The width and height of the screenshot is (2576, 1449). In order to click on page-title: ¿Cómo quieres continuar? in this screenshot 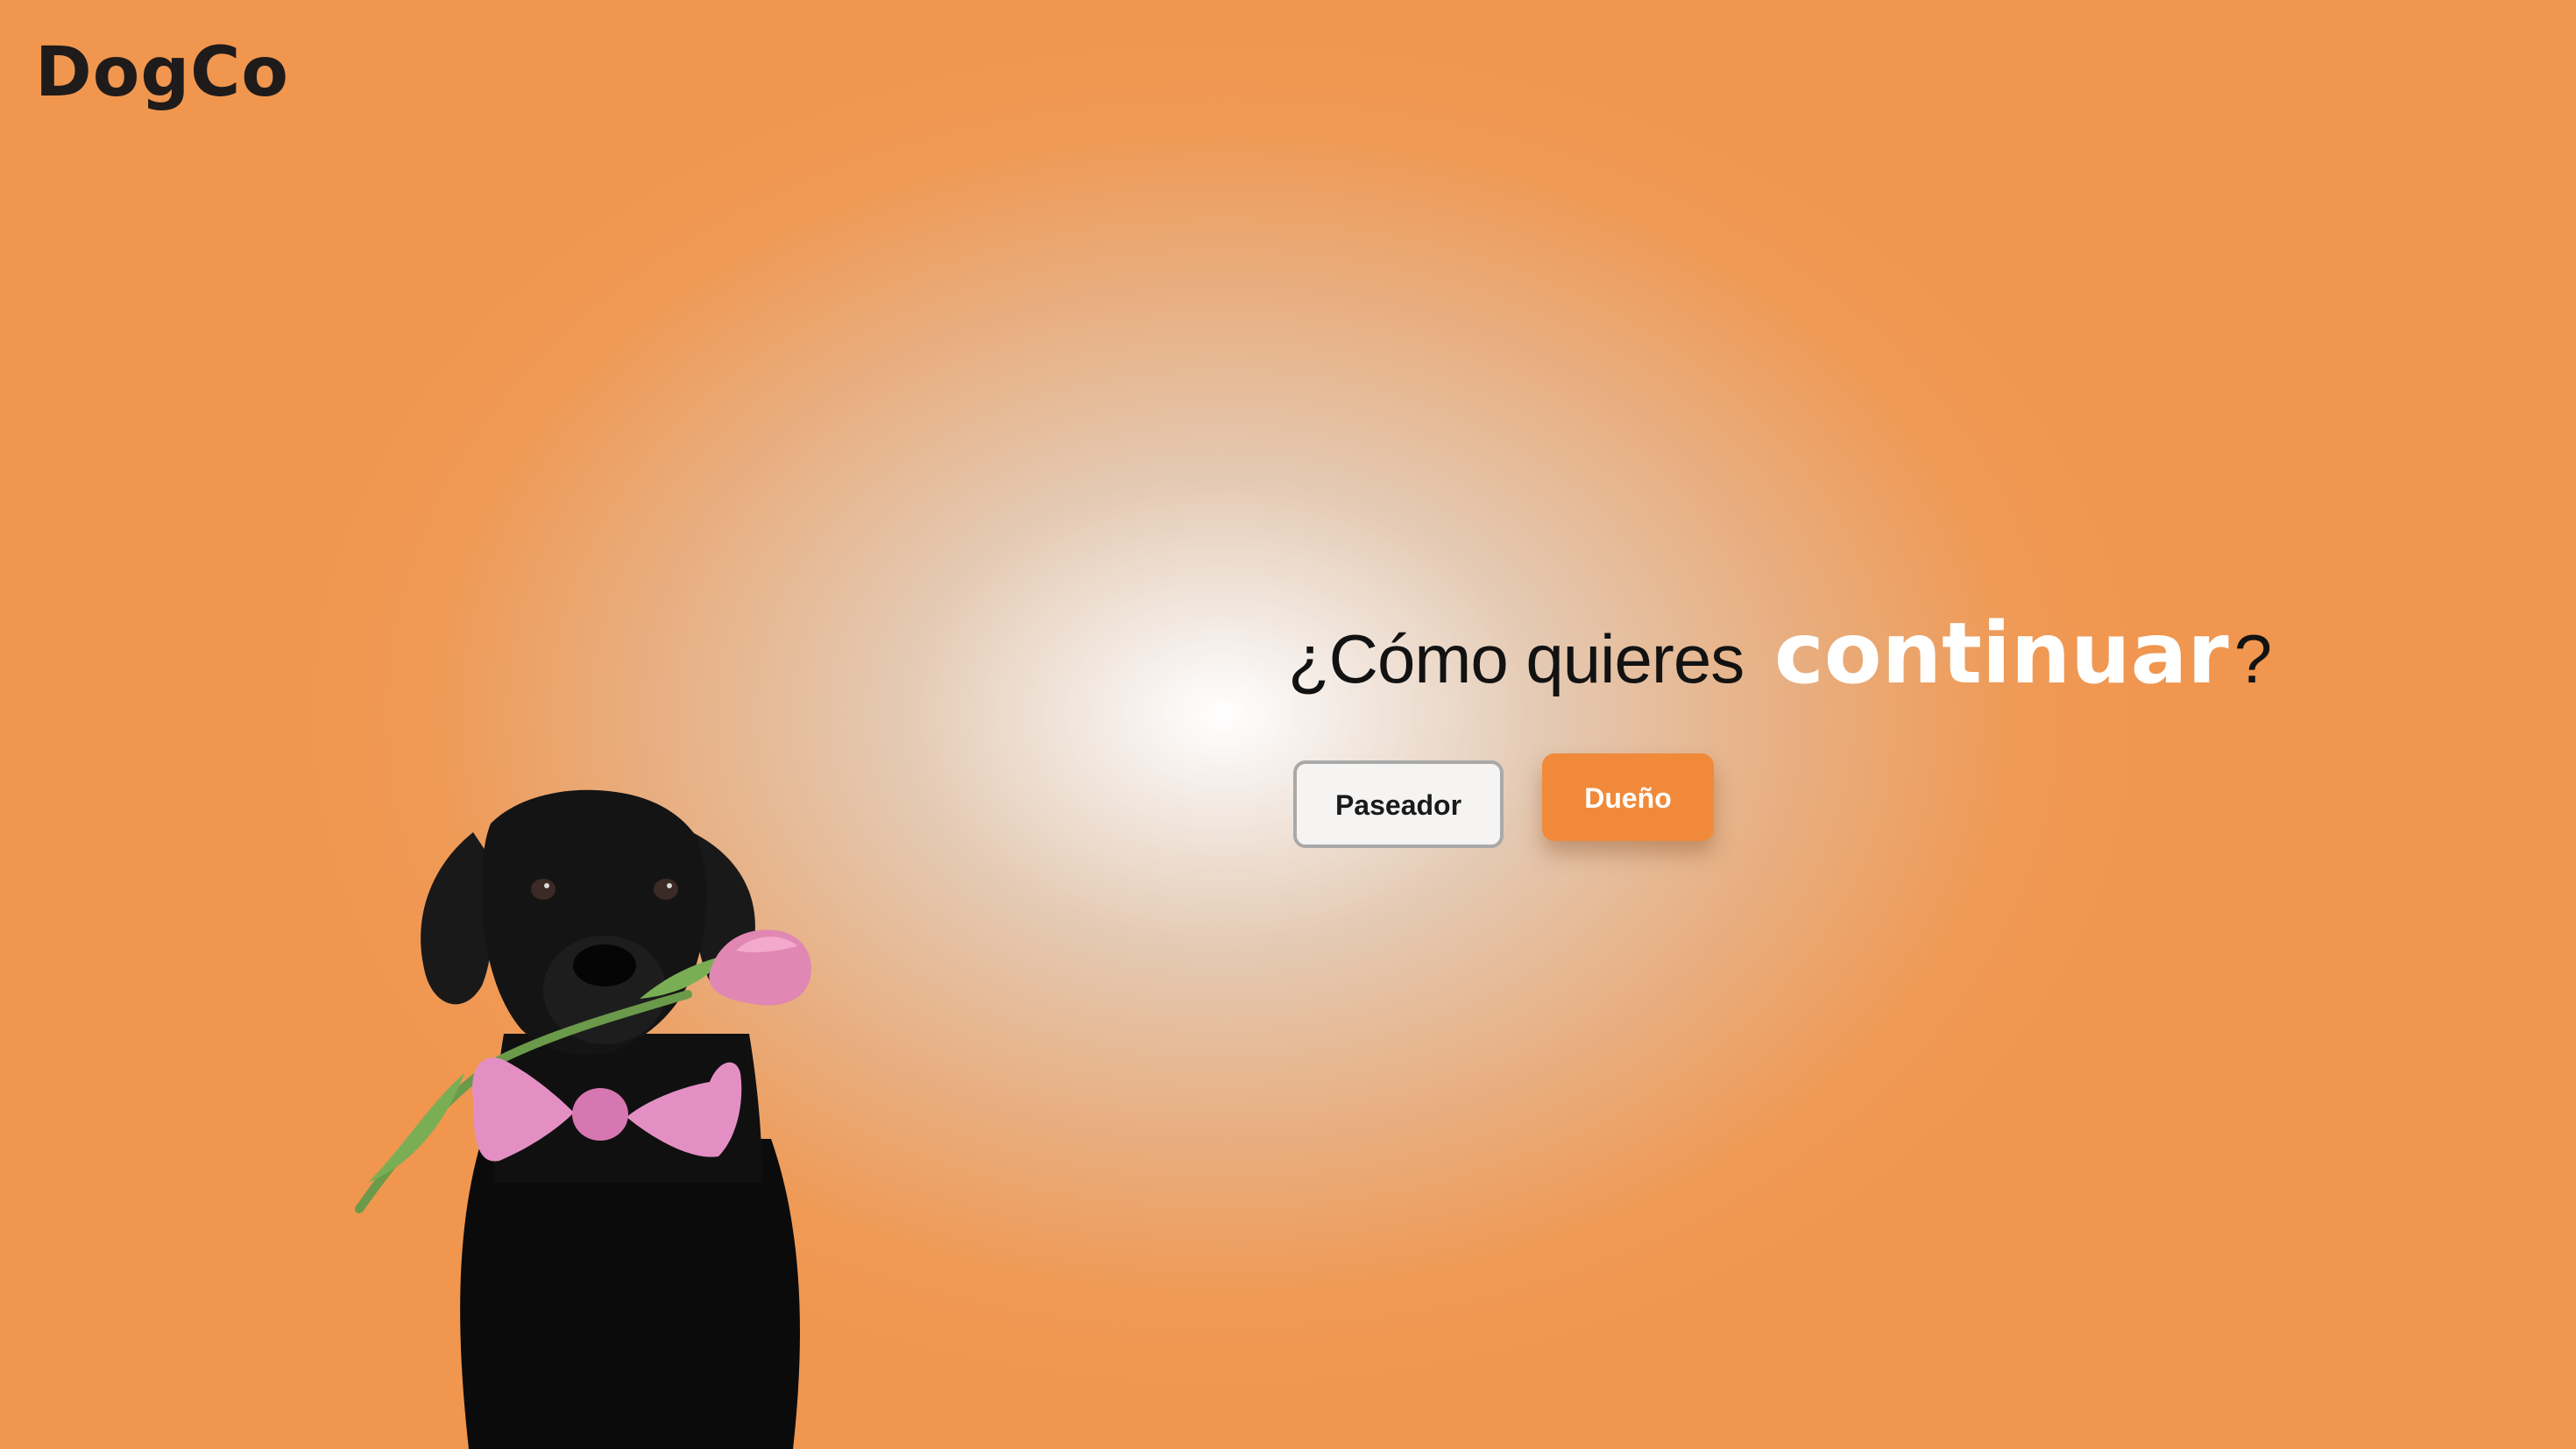, I will do `click(1780, 653)`.